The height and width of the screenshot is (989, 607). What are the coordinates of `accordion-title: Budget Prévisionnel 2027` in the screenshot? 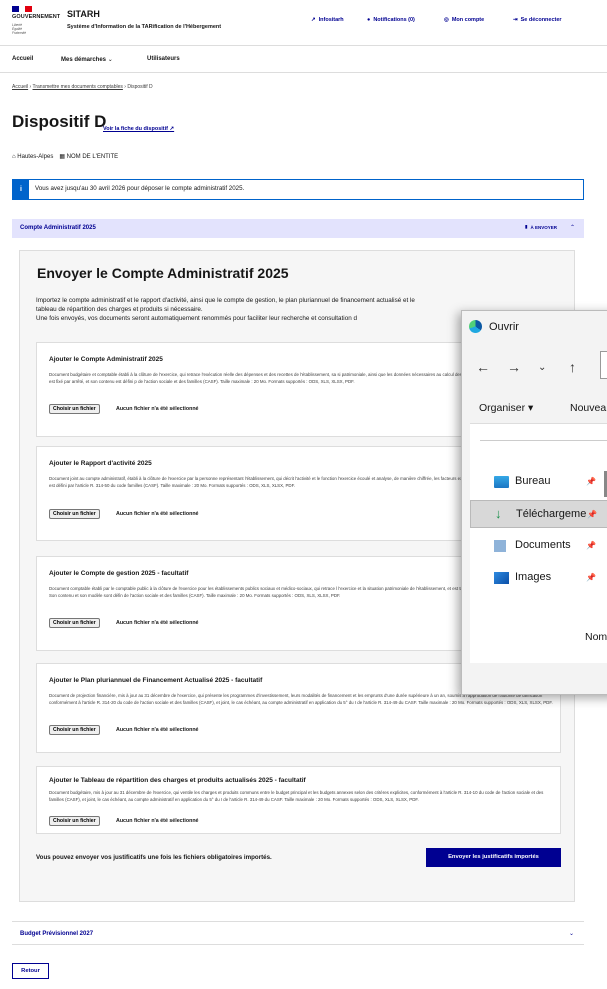 It's located at (57, 934).